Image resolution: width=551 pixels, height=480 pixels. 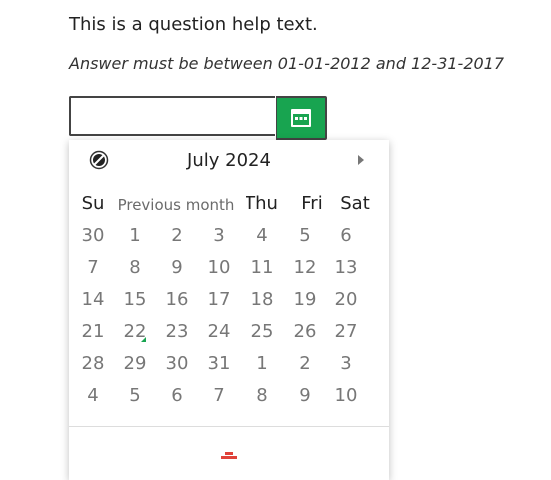 What do you see at coordinates (305, 268) in the screenshot?
I see `calendar-day: 12` at bounding box center [305, 268].